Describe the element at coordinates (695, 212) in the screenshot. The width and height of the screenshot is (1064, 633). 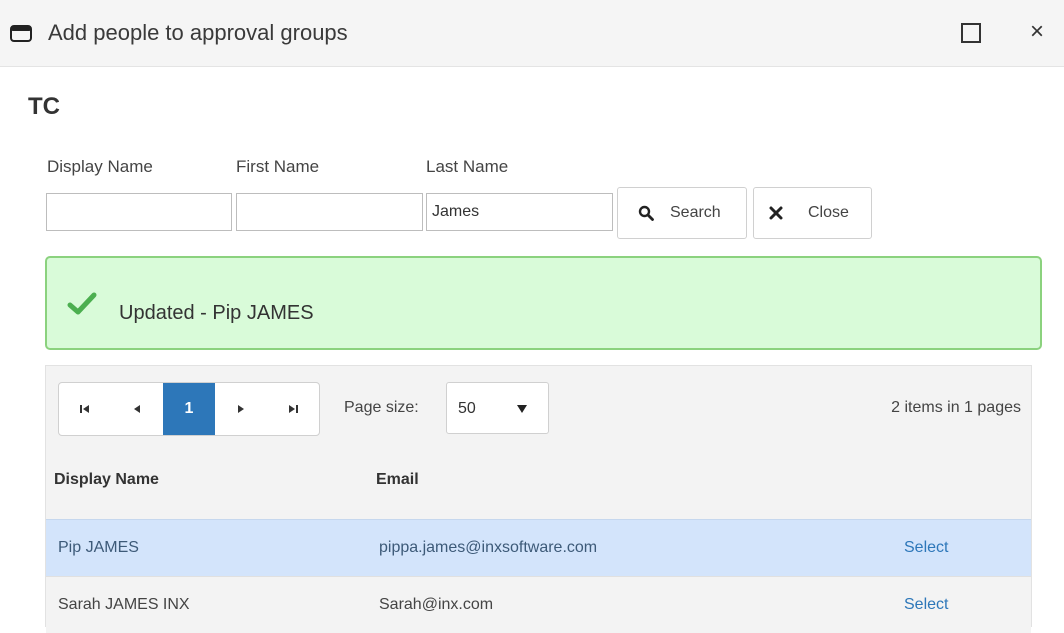
I see `search-button-label: Search` at that location.